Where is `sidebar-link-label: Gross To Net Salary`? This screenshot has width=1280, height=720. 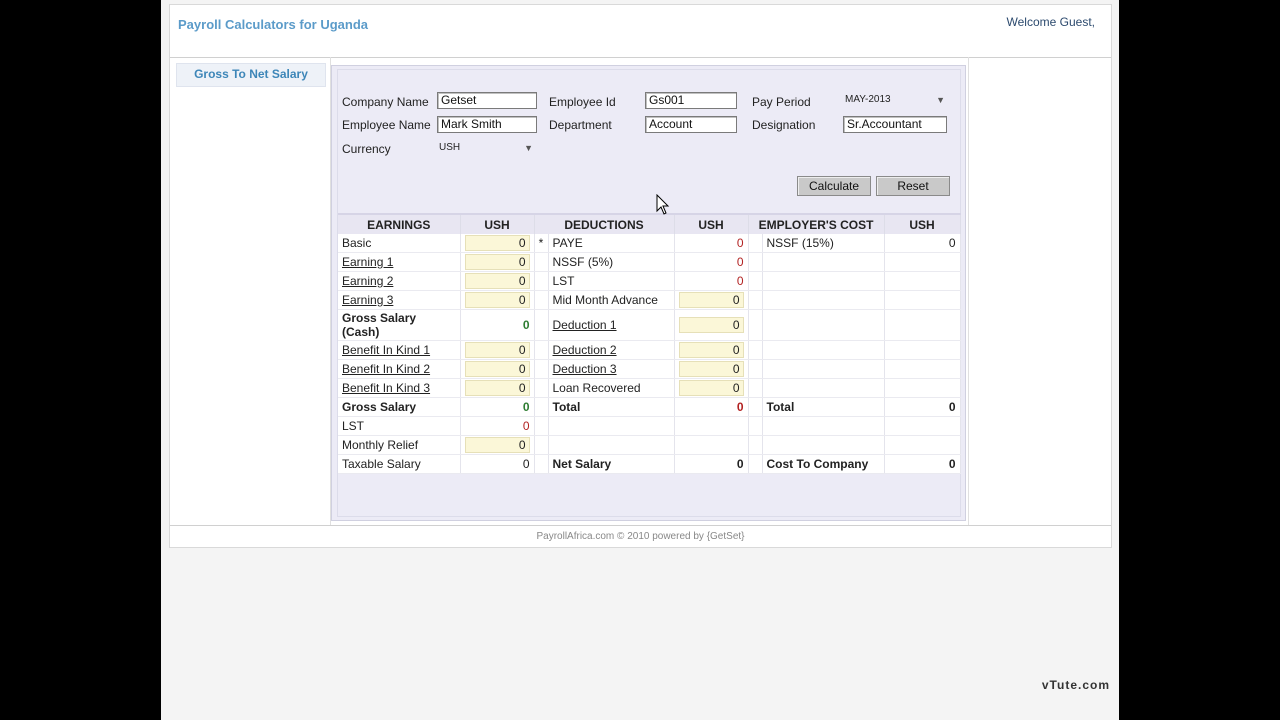
sidebar-link-label: Gross To Net Salary is located at coordinates (251, 74).